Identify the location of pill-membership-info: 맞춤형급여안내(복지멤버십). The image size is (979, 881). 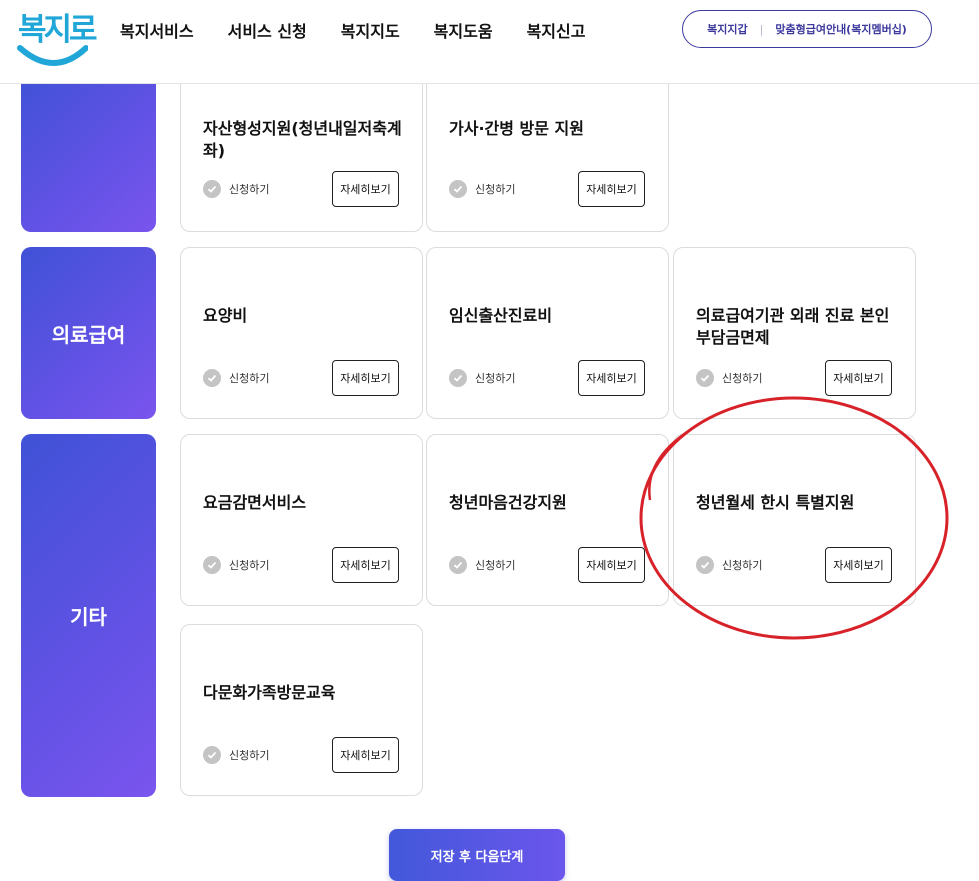
(841, 29).